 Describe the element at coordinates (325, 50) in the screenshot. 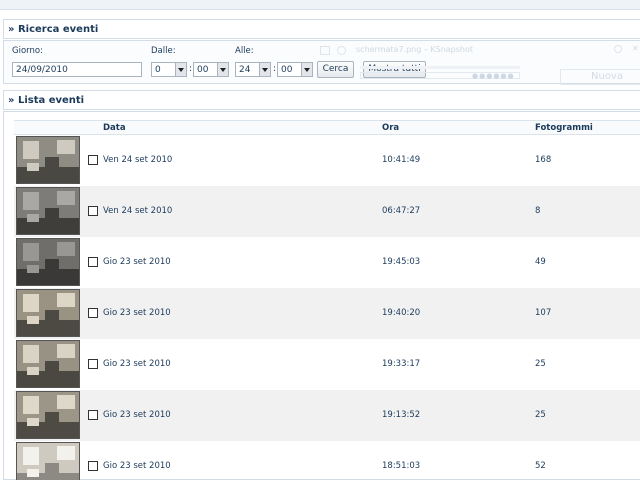

I see `window-icon` at that location.